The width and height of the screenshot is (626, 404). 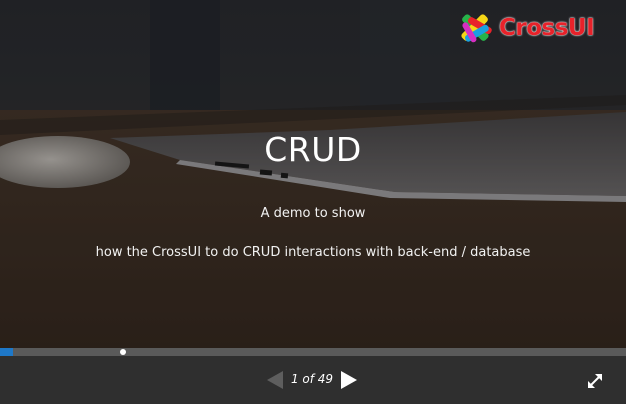 I want to click on logo-text: CrossUI, so click(x=547, y=28).